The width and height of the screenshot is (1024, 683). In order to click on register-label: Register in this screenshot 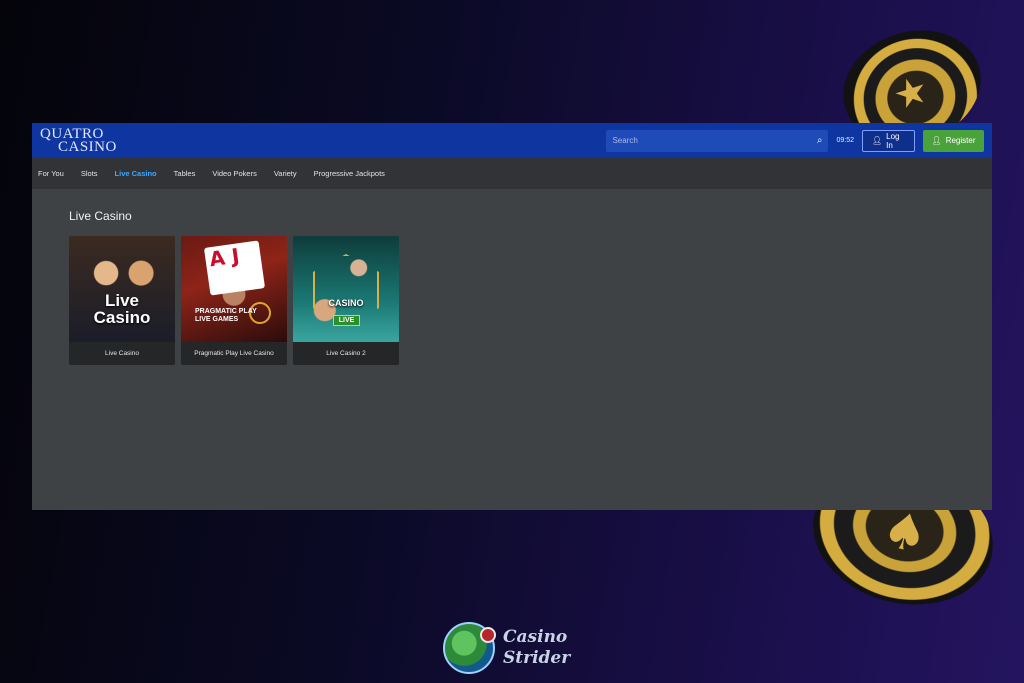, I will do `click(960, 140)`.